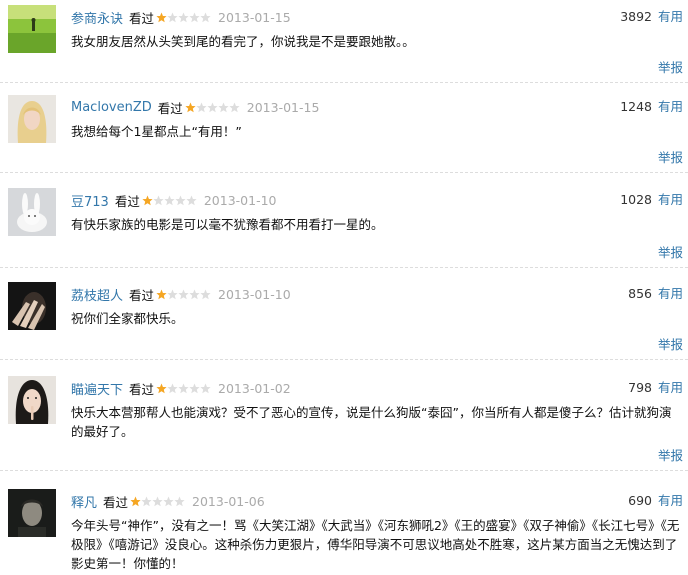  What do you see at coordinates (111, 107) in the screenshot?
I see `username-link: MaclovenZD` at bounding box center [111, 107].